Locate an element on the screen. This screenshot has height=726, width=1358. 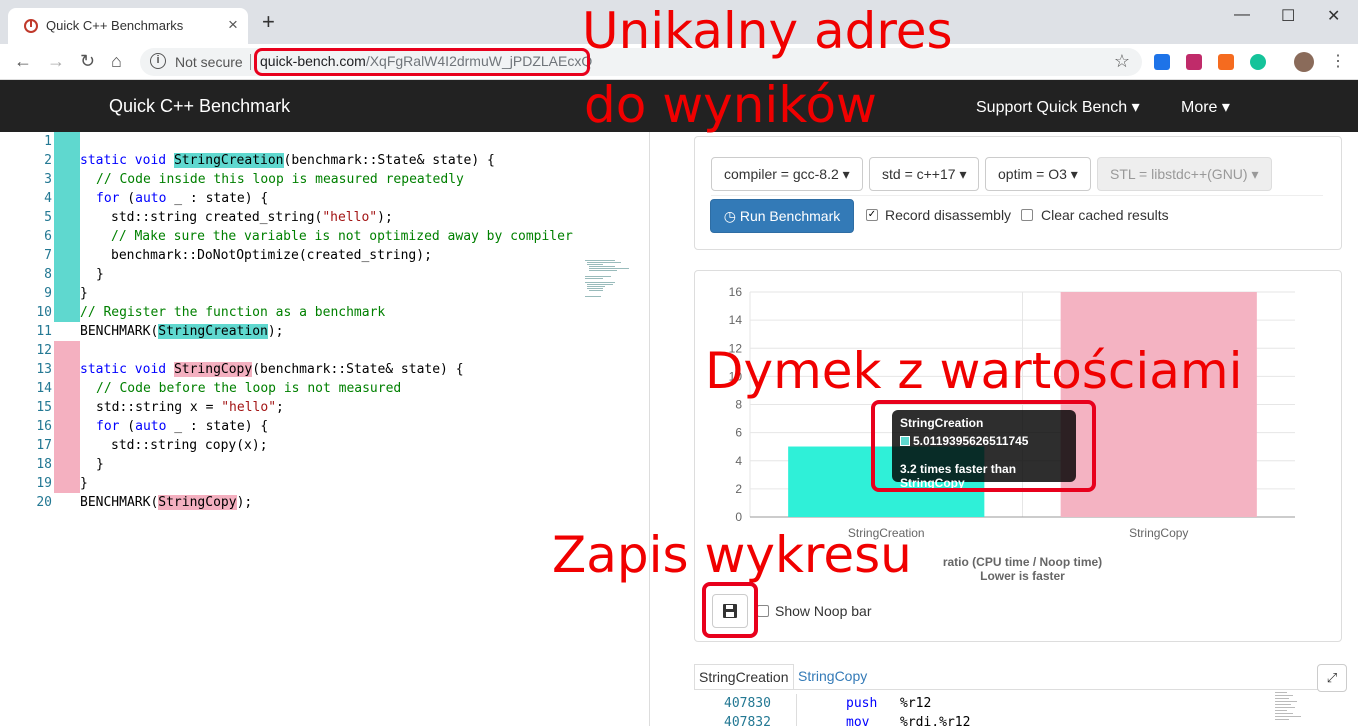
save-annotation-title: Zapis wykresu is located at coordinates (732, 555).